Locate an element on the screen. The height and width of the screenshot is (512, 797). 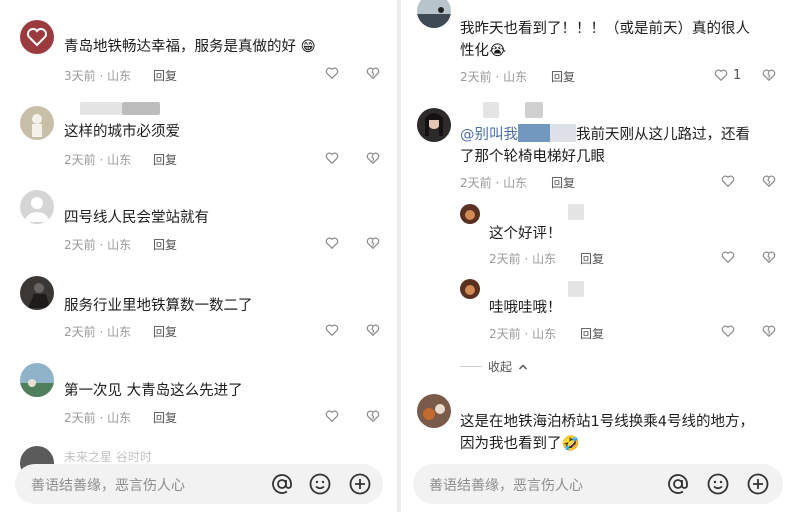
comment-text: @别叫我 我前天刚从这儿路过，还看 is located at coordinates (605, 135).